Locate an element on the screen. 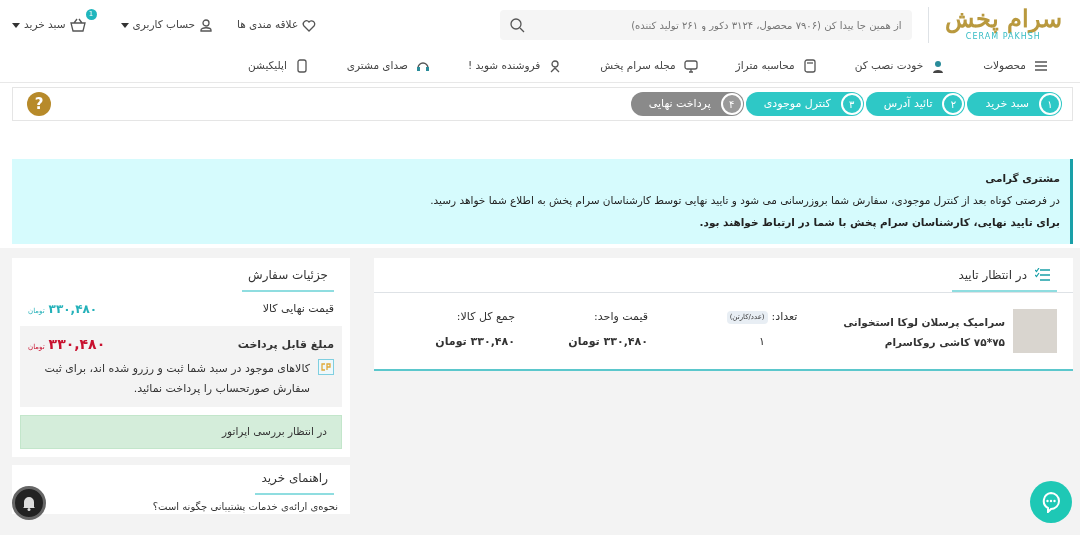 Image resolution: width=1080 pixels, height=535 pixels. card-title: جزئیات سفارش is located at coordinates (288, 279).